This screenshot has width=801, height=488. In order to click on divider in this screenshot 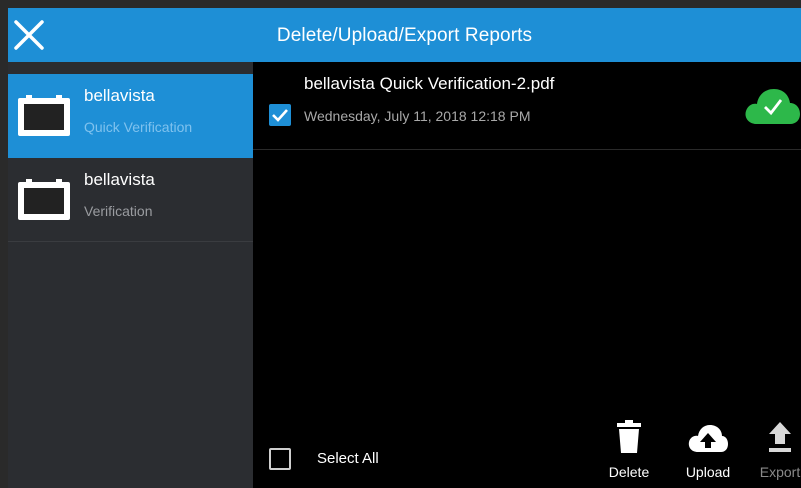, I will do `click(130, 241)`.